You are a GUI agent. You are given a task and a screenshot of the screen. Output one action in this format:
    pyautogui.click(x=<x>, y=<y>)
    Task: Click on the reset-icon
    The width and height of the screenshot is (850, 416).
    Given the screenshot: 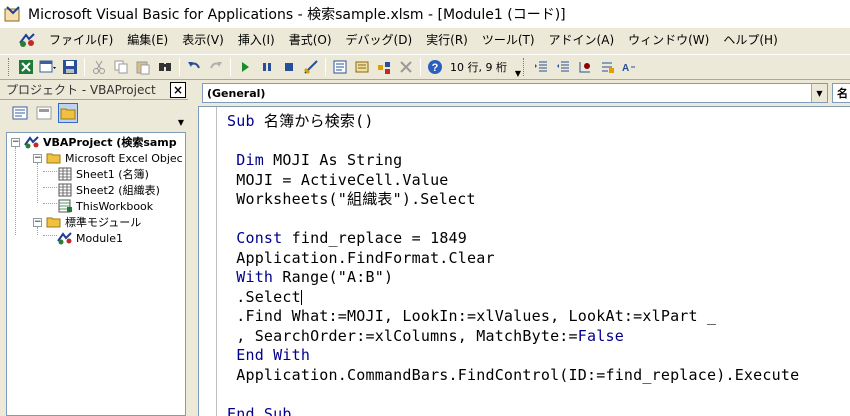 What is the action you would take?
    pyautogui.click(x=289, y=67)
    